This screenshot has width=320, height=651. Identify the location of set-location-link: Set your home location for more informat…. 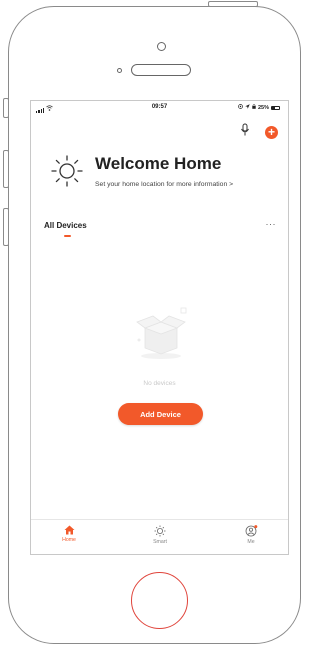
(164, 184).